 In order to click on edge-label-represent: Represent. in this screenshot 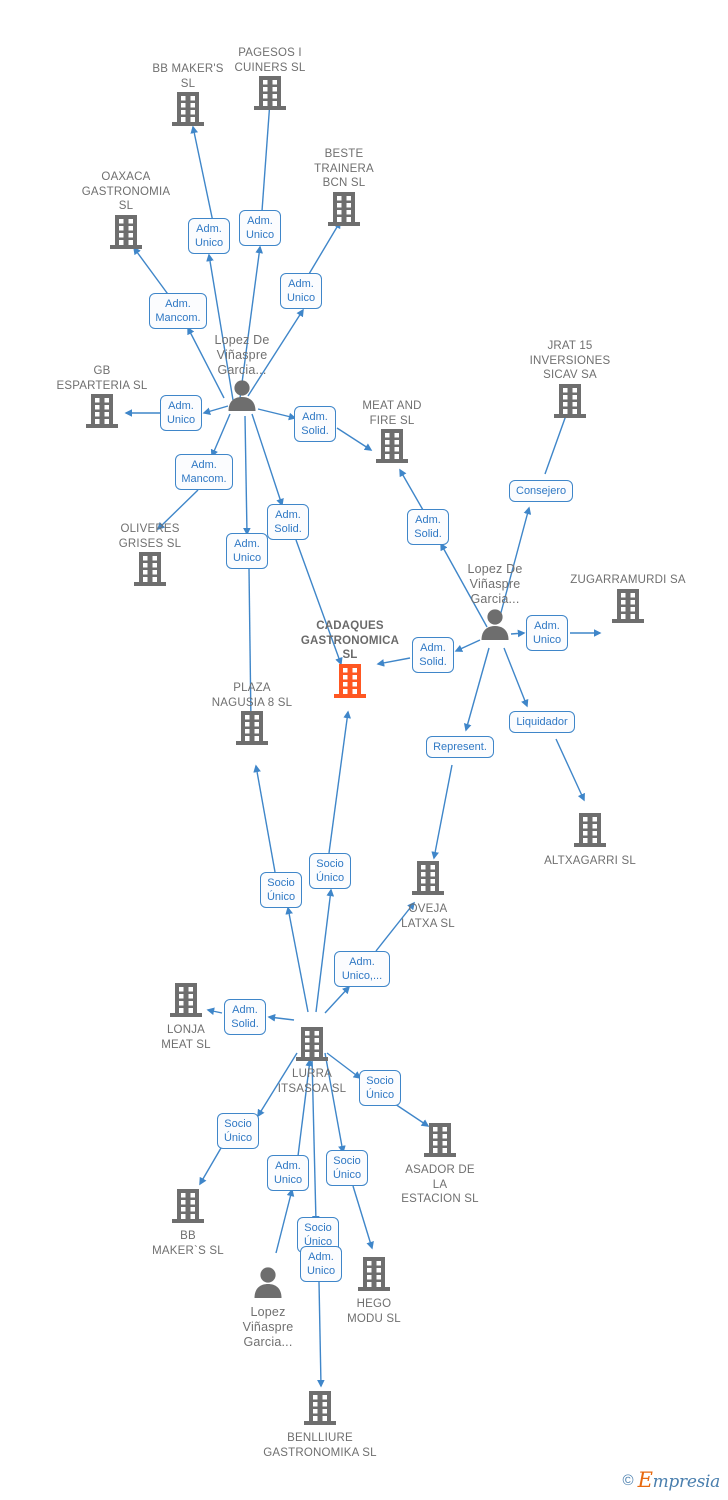, I will do `click(460, 747)`.